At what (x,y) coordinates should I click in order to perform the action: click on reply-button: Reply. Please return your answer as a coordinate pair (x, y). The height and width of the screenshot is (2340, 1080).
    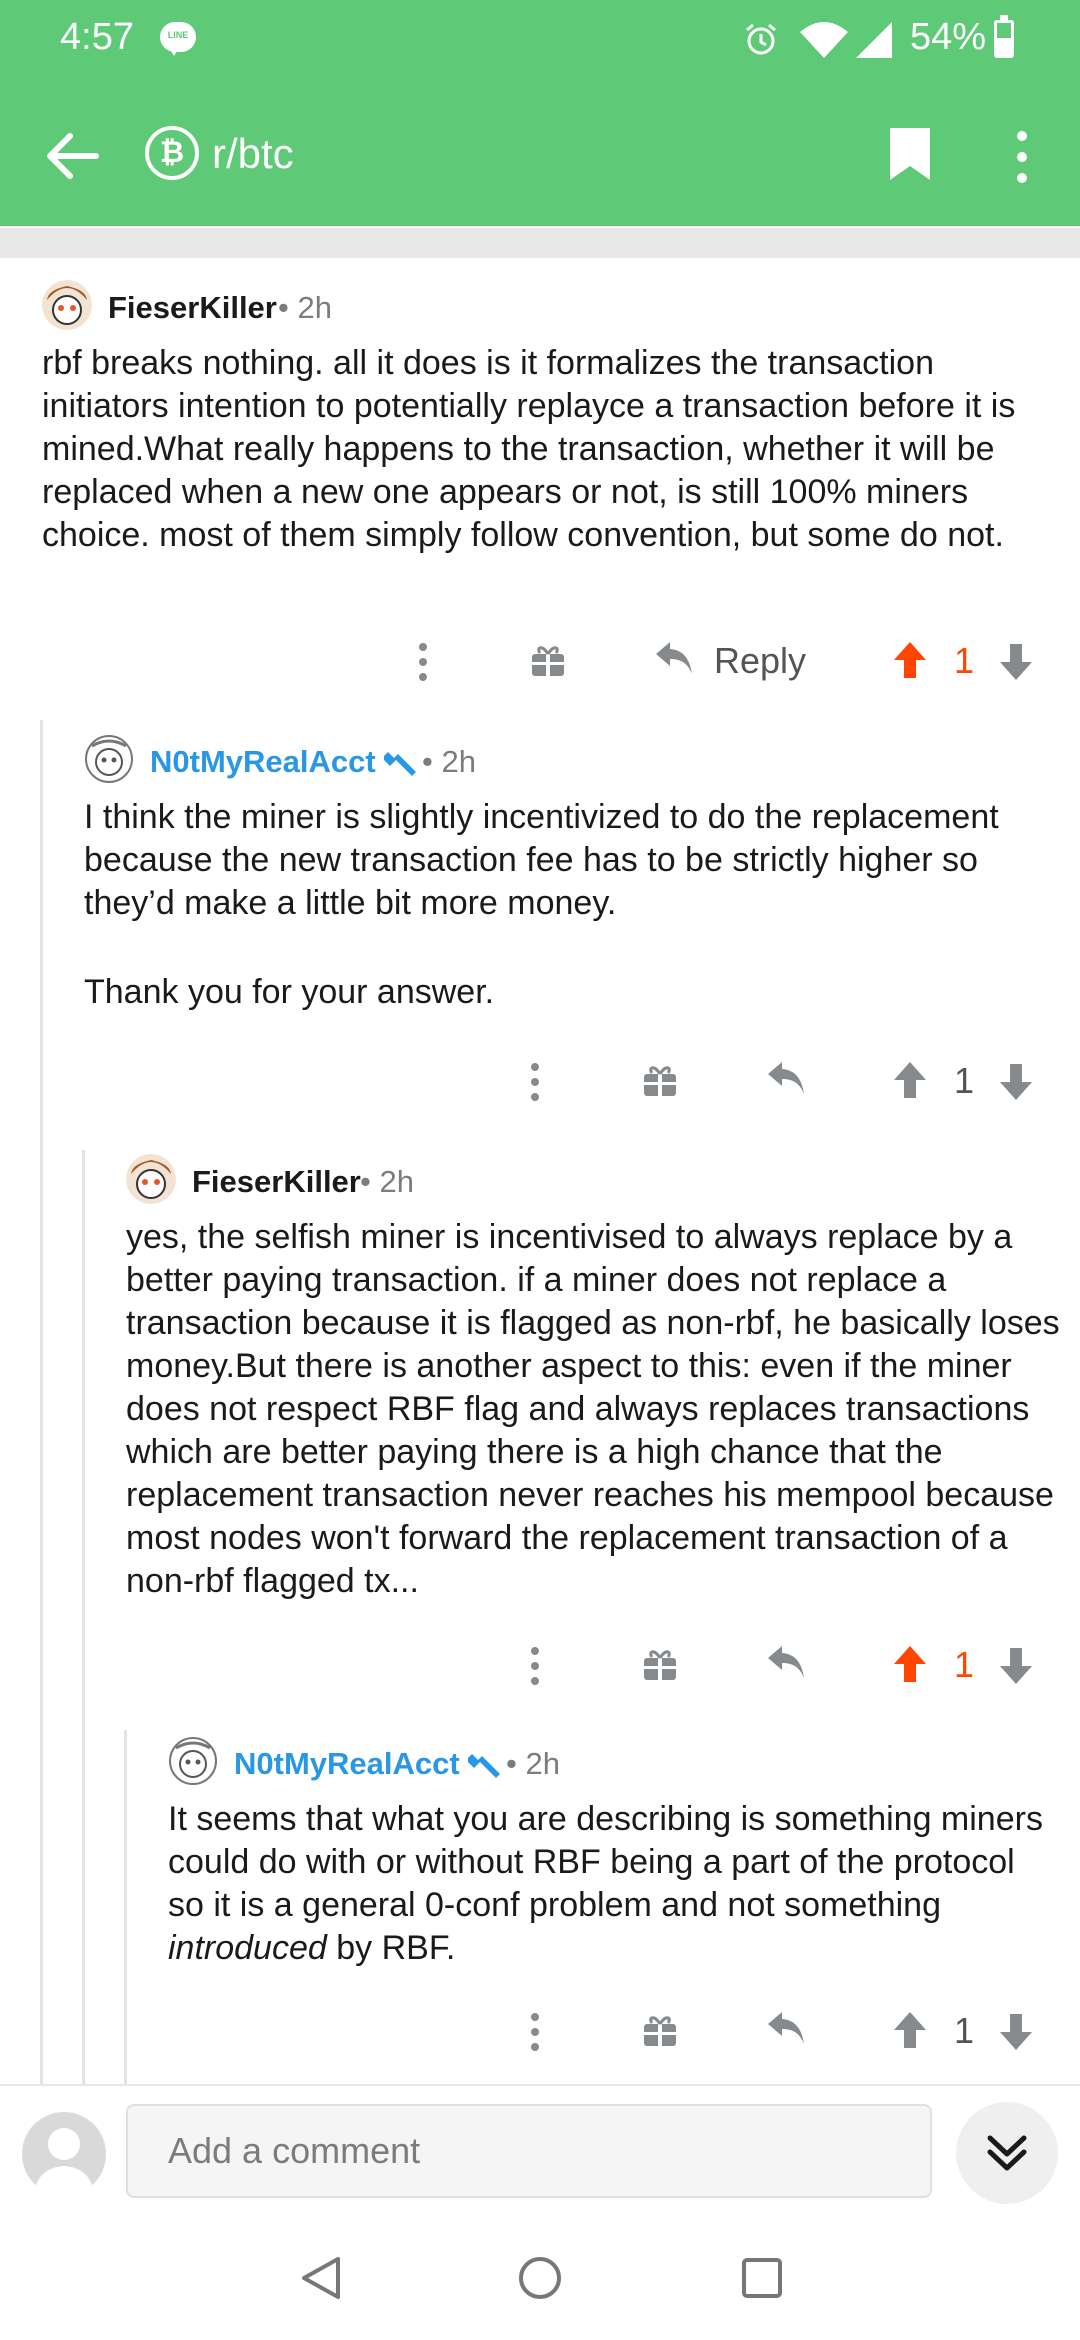
    Looking at the image, I should click on (760, 661).